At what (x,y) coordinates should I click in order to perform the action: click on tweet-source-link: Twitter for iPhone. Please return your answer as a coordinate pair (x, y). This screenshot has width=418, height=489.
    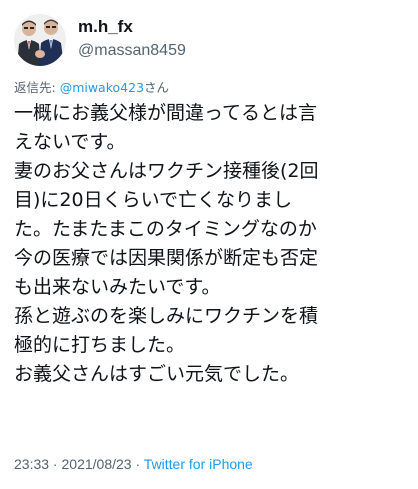
    Looking at the image, I should click on (198, 464).